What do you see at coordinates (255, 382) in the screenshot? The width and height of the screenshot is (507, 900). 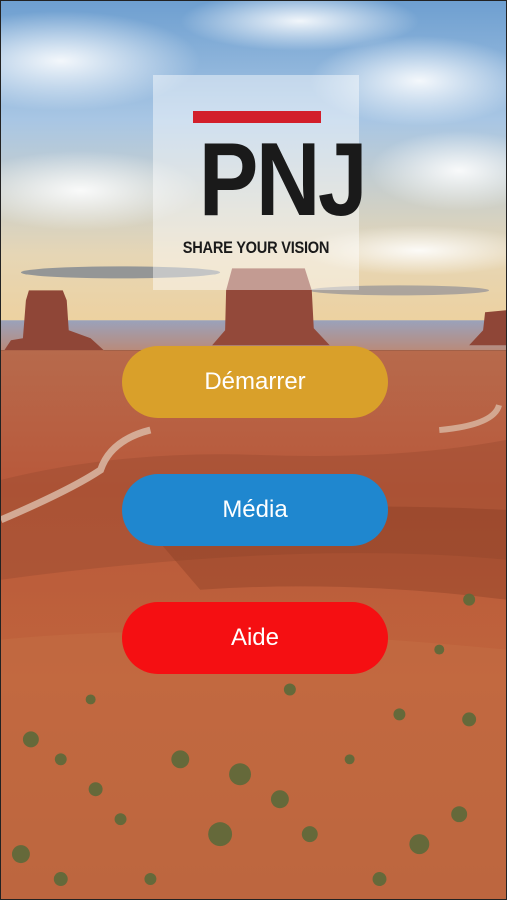 I see `start-button: Démarrer` at bounding box center [255, 382].